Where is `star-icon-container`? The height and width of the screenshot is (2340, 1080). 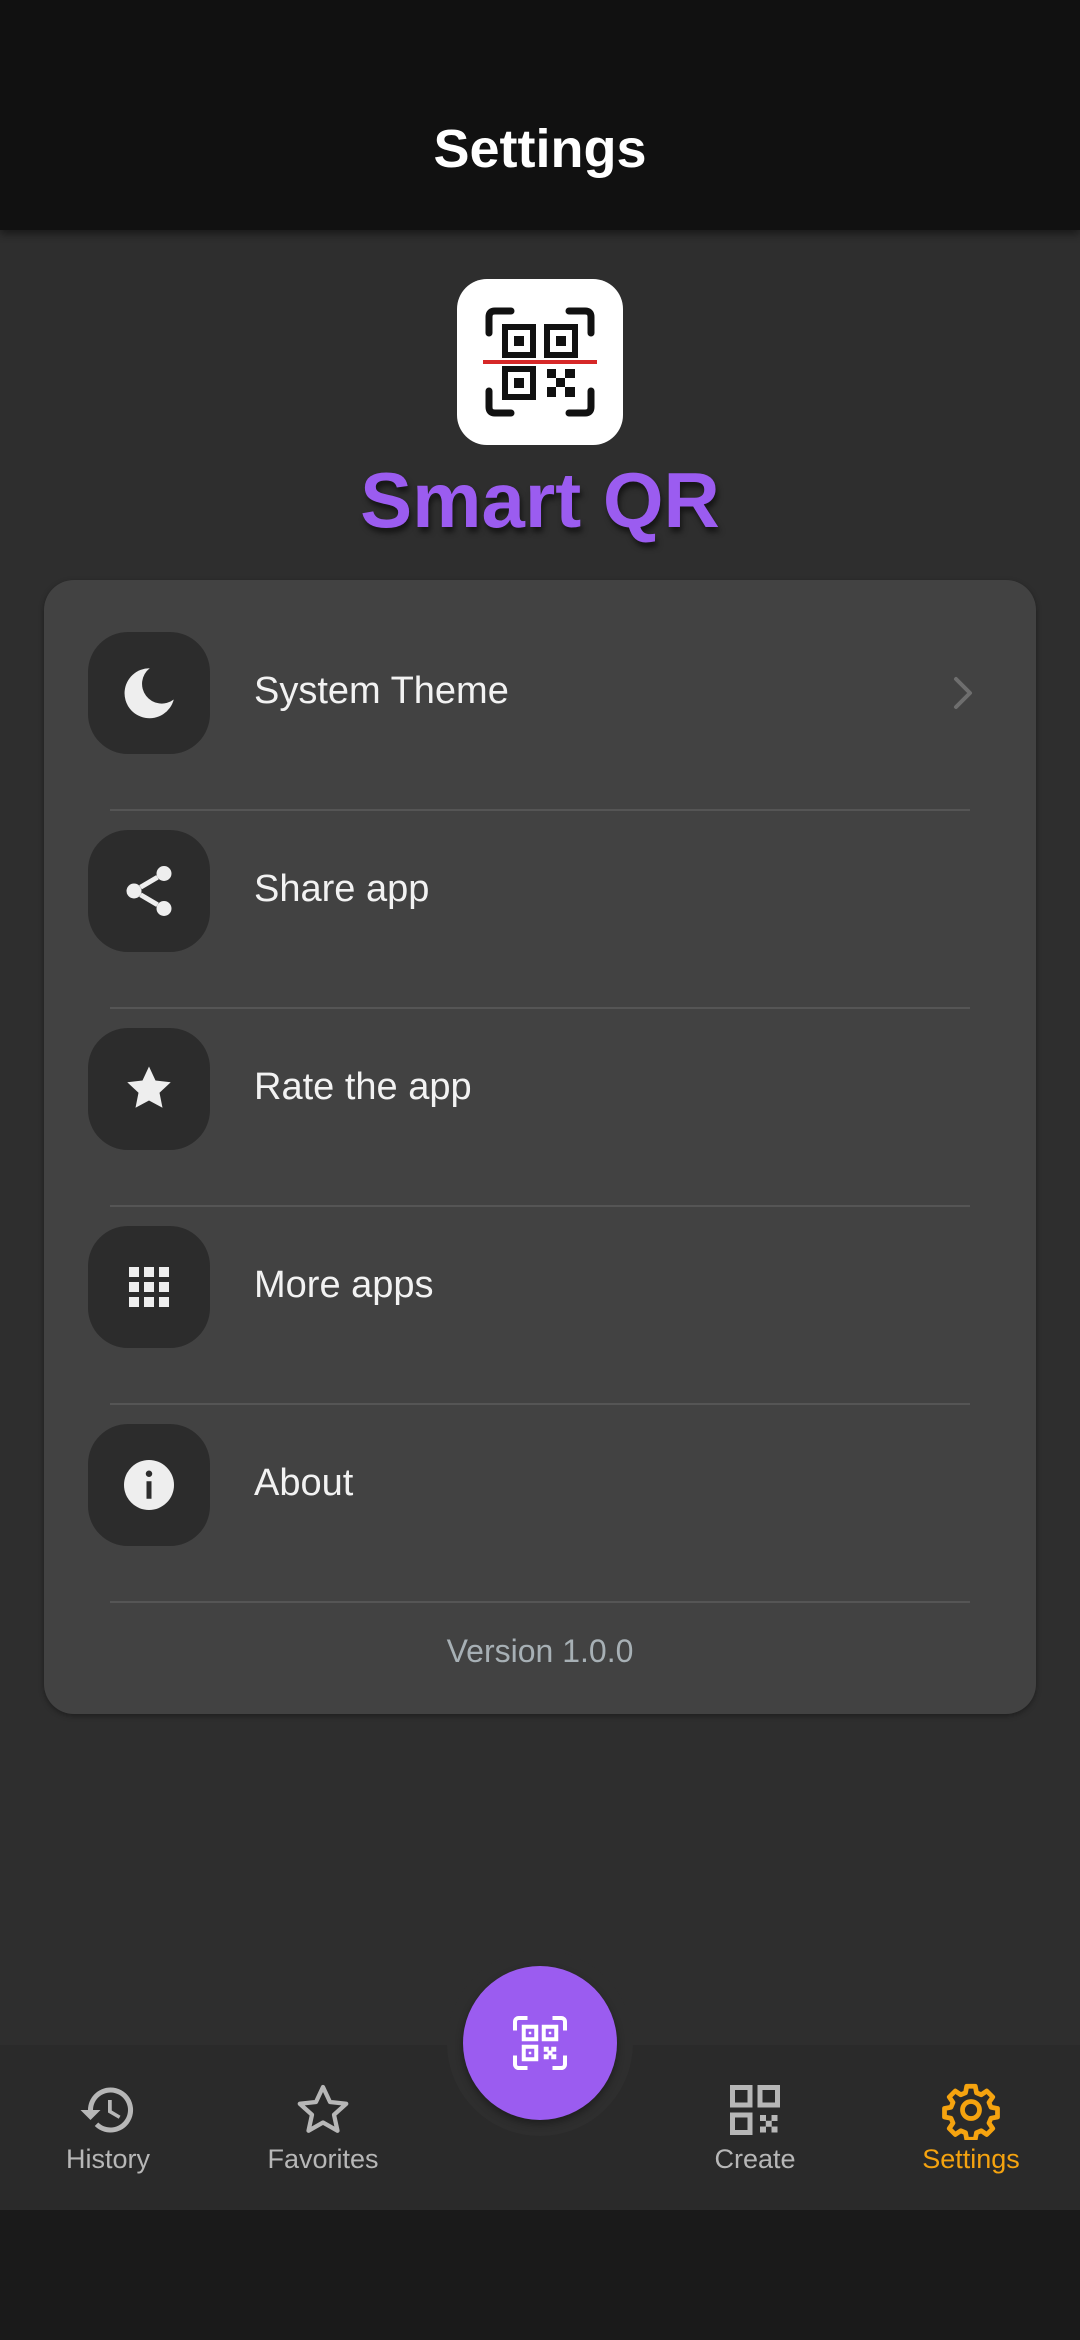 star-icon-container is located at coordinates (149, 1089).